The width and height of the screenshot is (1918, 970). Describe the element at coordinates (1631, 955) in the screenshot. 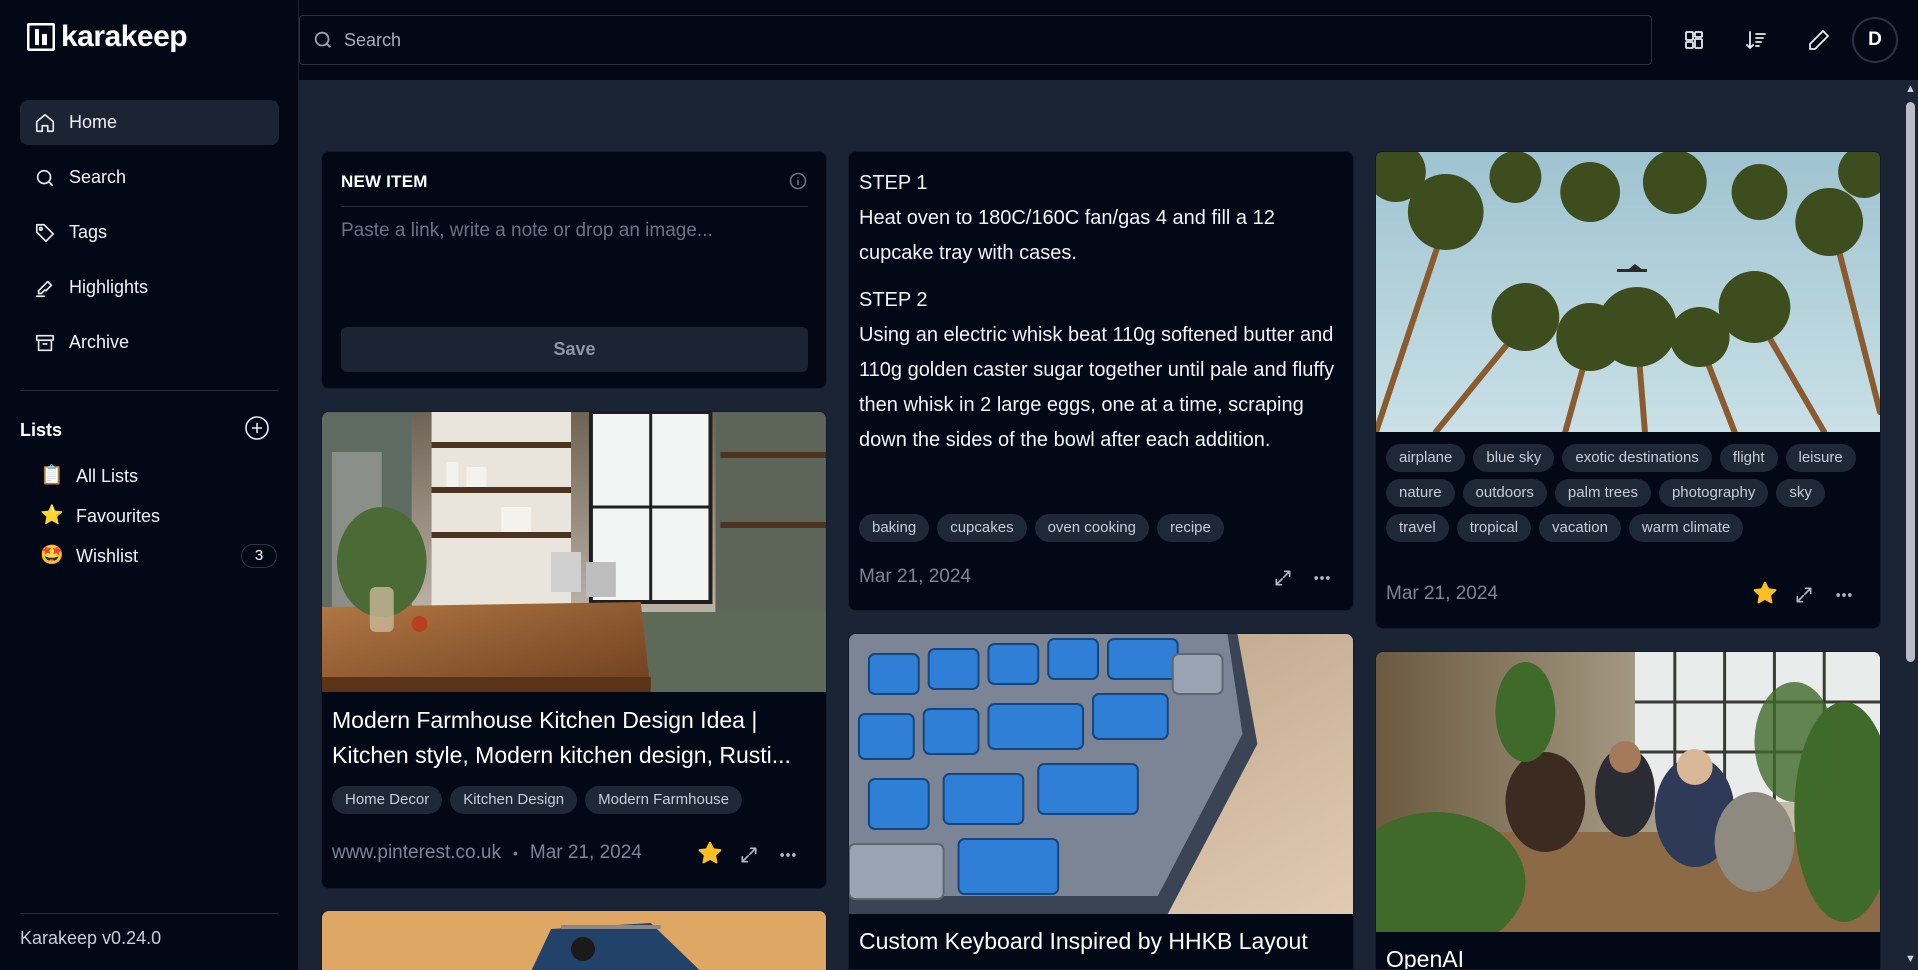

I see `bookmark-title: OpenAI` at that location.